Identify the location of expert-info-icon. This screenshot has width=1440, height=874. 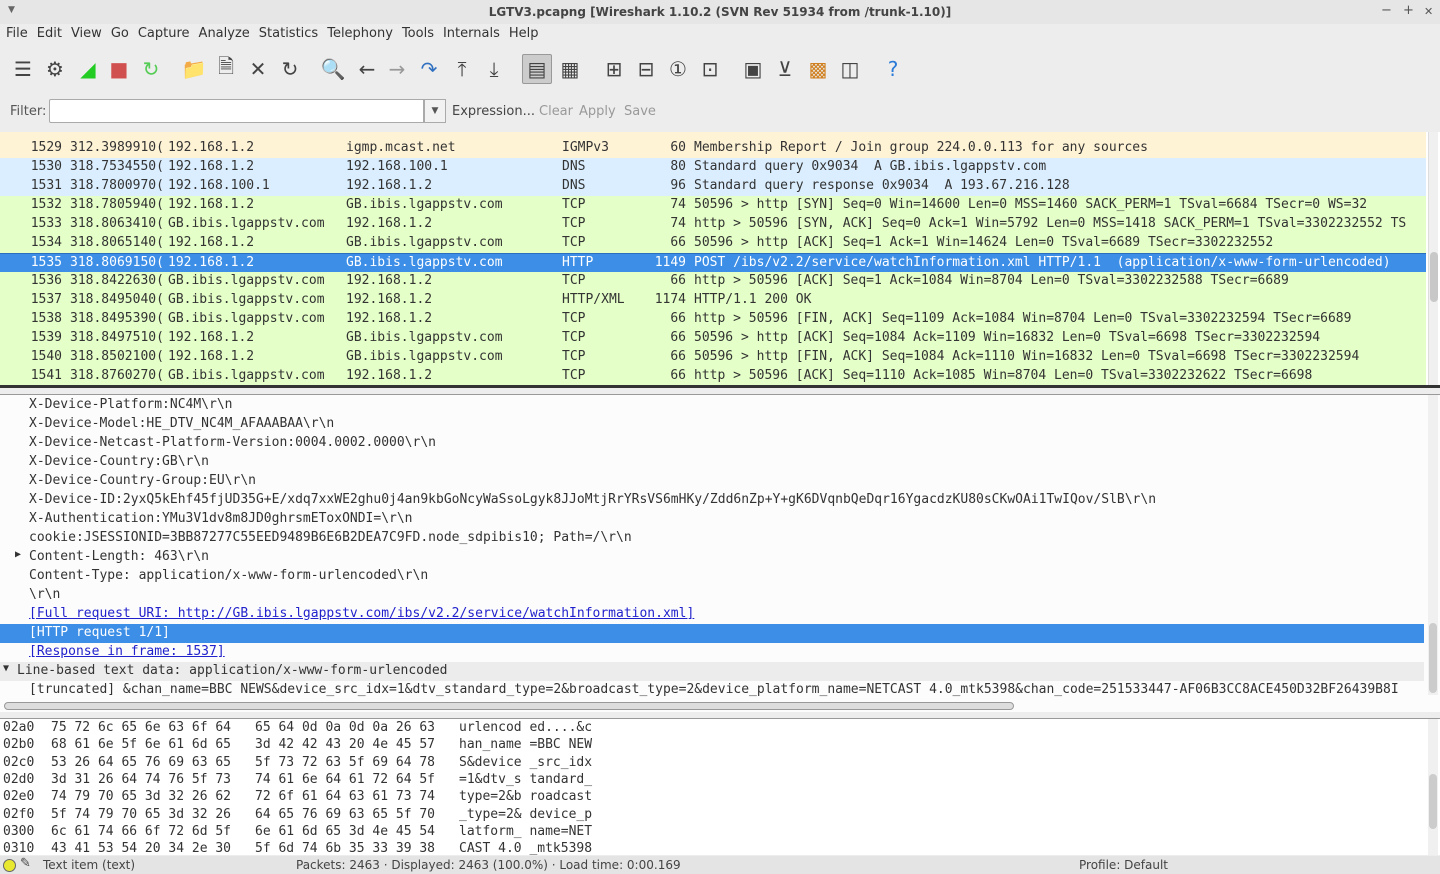
(9, 865).